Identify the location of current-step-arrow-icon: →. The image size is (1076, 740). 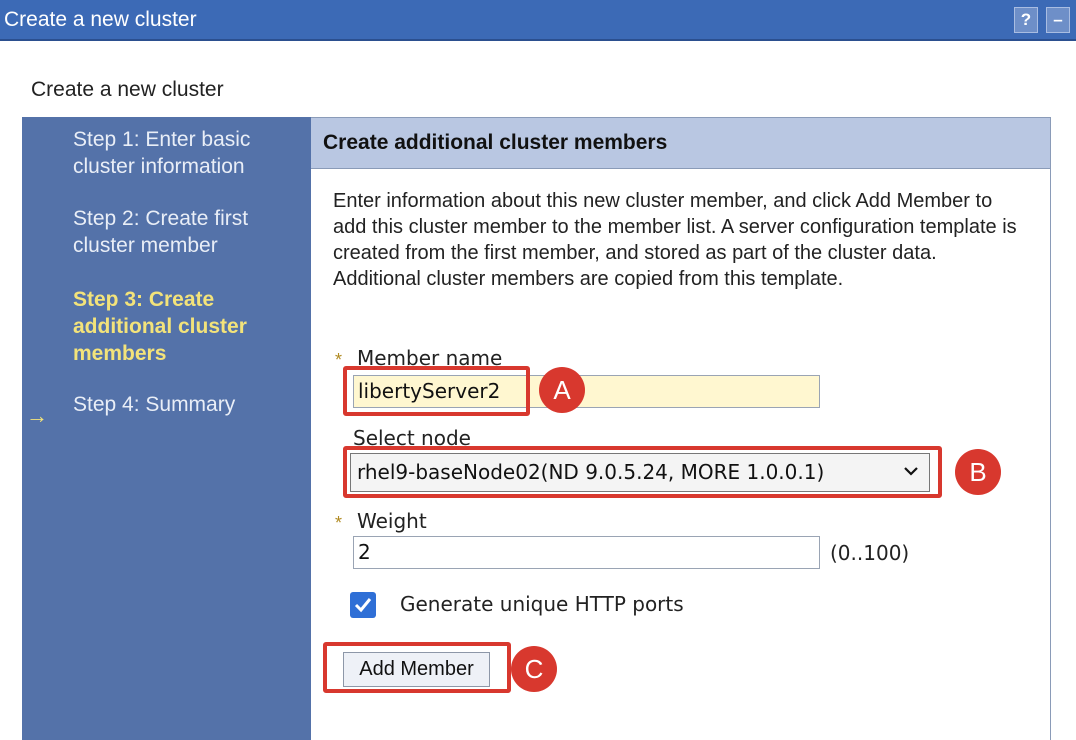
(37, 415).